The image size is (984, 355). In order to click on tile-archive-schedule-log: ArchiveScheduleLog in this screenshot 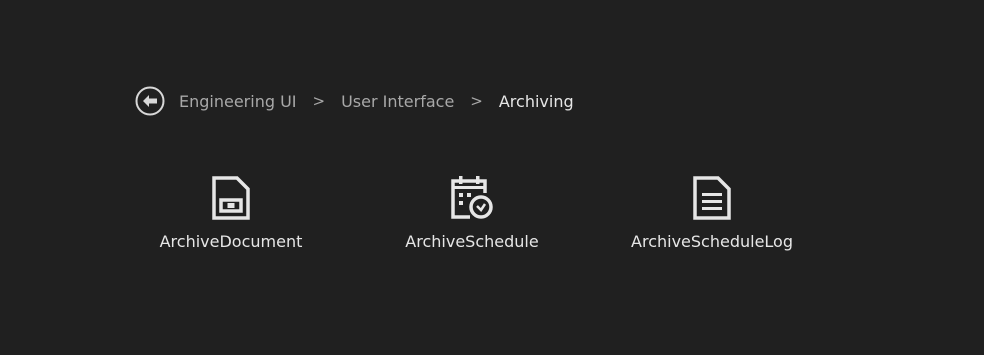, I will do `click(712, 212)`.